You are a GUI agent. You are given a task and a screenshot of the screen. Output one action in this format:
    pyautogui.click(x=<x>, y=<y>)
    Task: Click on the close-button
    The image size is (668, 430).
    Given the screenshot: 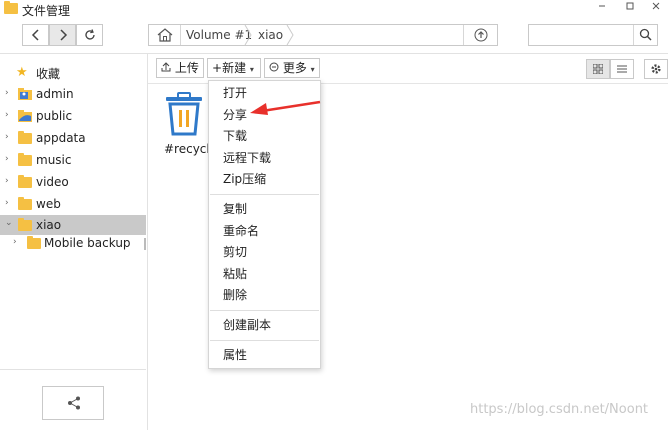 What is the action you would take?
    pyautogui.click(x=656, y=8)
    